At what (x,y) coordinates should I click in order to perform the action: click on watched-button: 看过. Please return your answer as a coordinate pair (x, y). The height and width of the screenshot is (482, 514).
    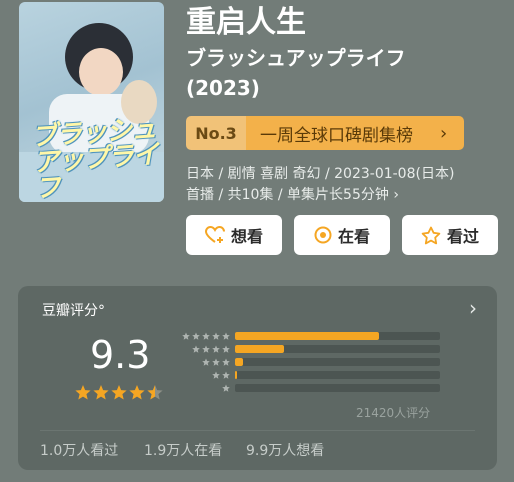
    Looking at the image, I should click on (450, 235).